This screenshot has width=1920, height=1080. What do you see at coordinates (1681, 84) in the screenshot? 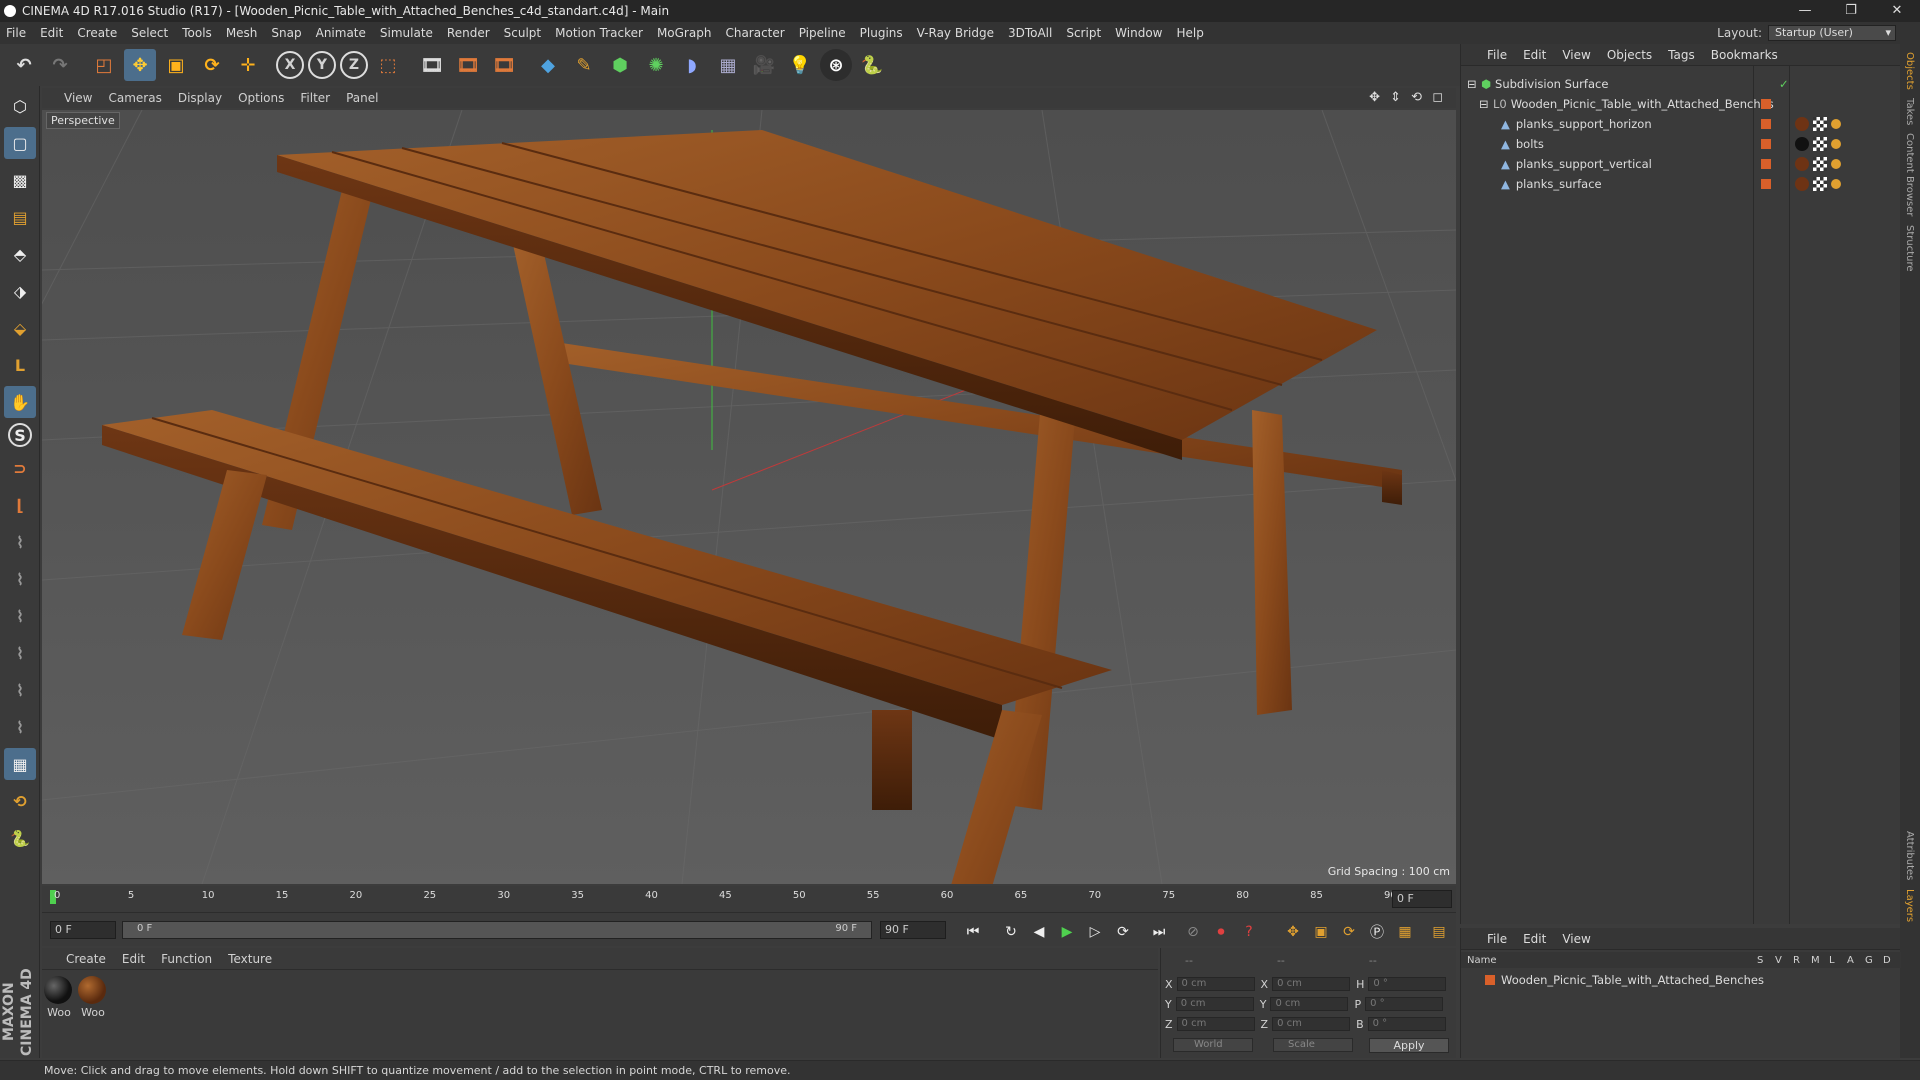
I see `object-row: ⊟ ⬢ Subdivision Surface ✓` at bounding box center [1681, 84].